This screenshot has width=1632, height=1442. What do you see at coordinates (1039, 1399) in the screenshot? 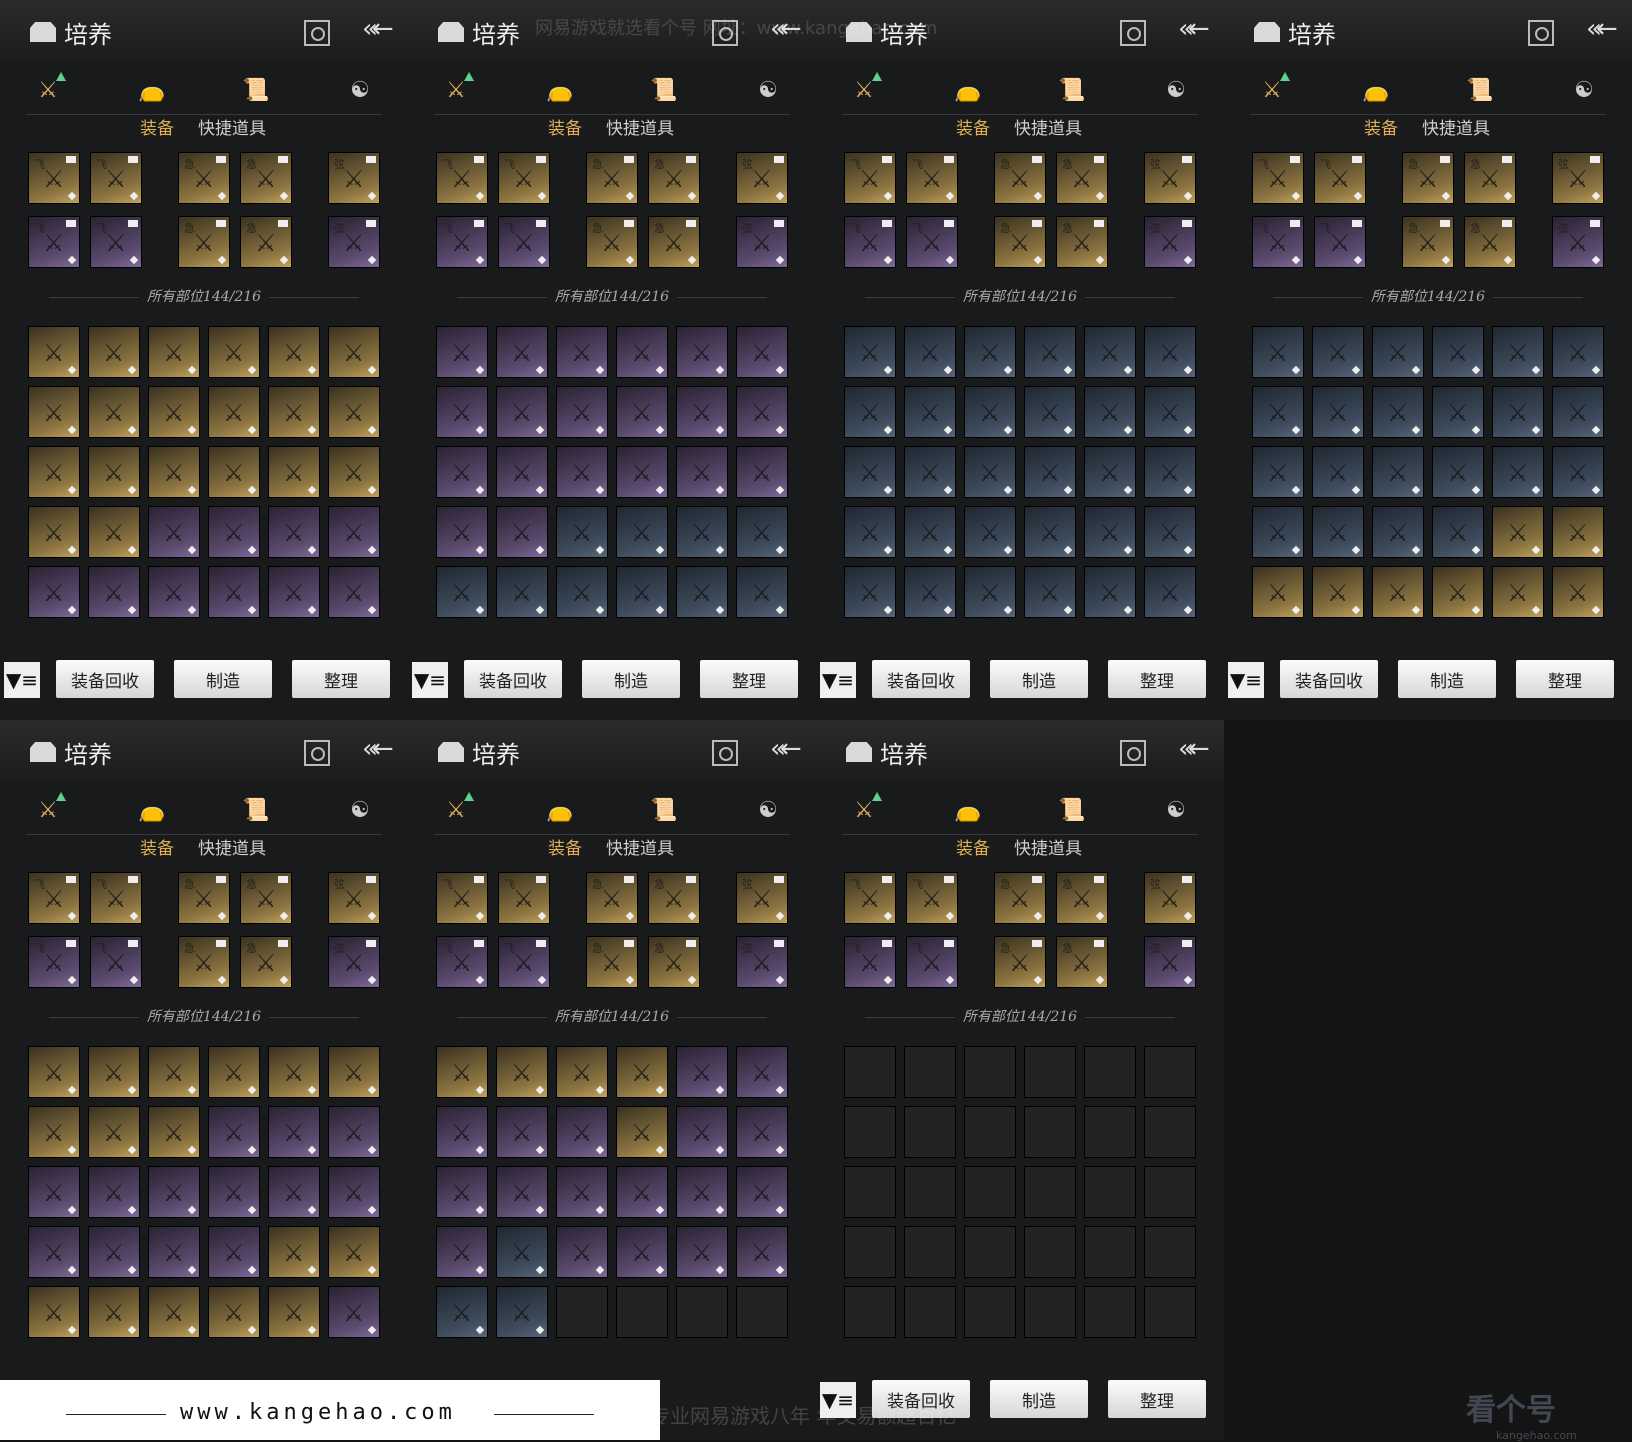
I see `craft-button: 制造` at bounding box center [1039, 1399].